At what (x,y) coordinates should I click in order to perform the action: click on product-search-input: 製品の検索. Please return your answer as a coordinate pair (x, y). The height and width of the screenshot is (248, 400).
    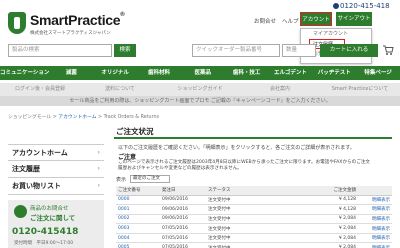
    Looking at the image, I should click on (60, 50).